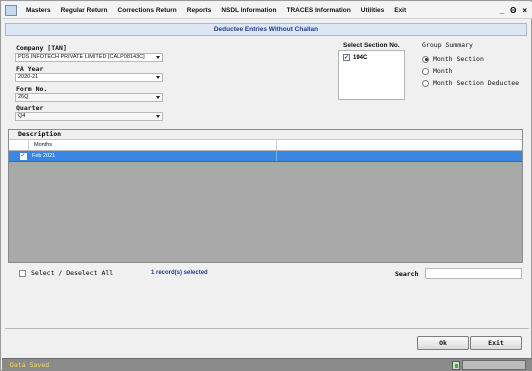 The image size is (532, 371). Describe the element at coordinates (41, 48) in the screenshot. I see `company-label: Company [TAN]` at that location.